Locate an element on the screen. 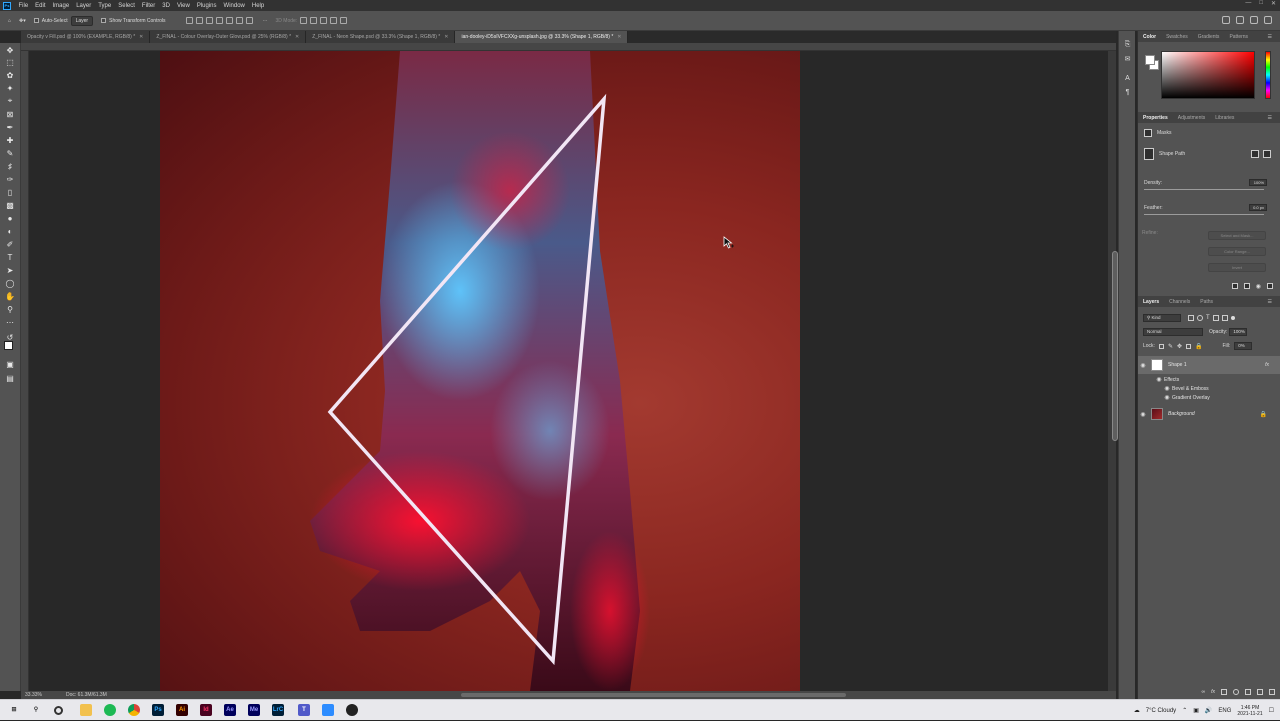  paragraph-icon: ¶ is located at coordinates (1127, 93).